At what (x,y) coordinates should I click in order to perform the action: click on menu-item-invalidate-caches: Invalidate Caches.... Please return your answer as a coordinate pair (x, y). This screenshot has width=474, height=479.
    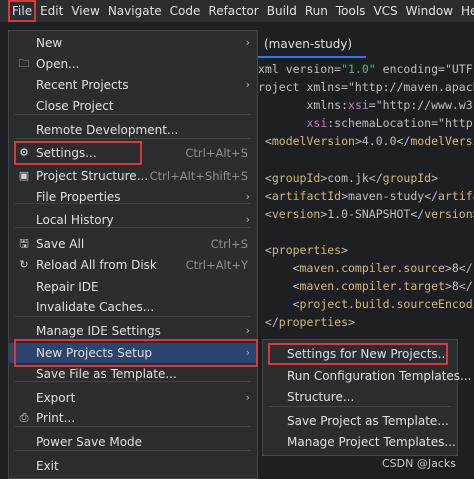
    Looking at the image, I should click on (133, 307).